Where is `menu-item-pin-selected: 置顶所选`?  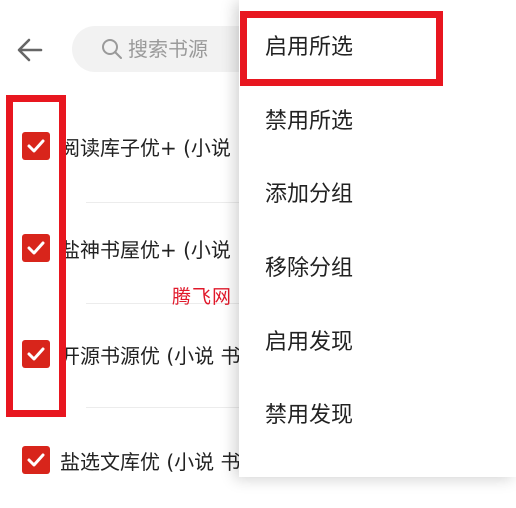 menu-item-pin-selected: 置顶所选 is located at coordinates (377, 464).